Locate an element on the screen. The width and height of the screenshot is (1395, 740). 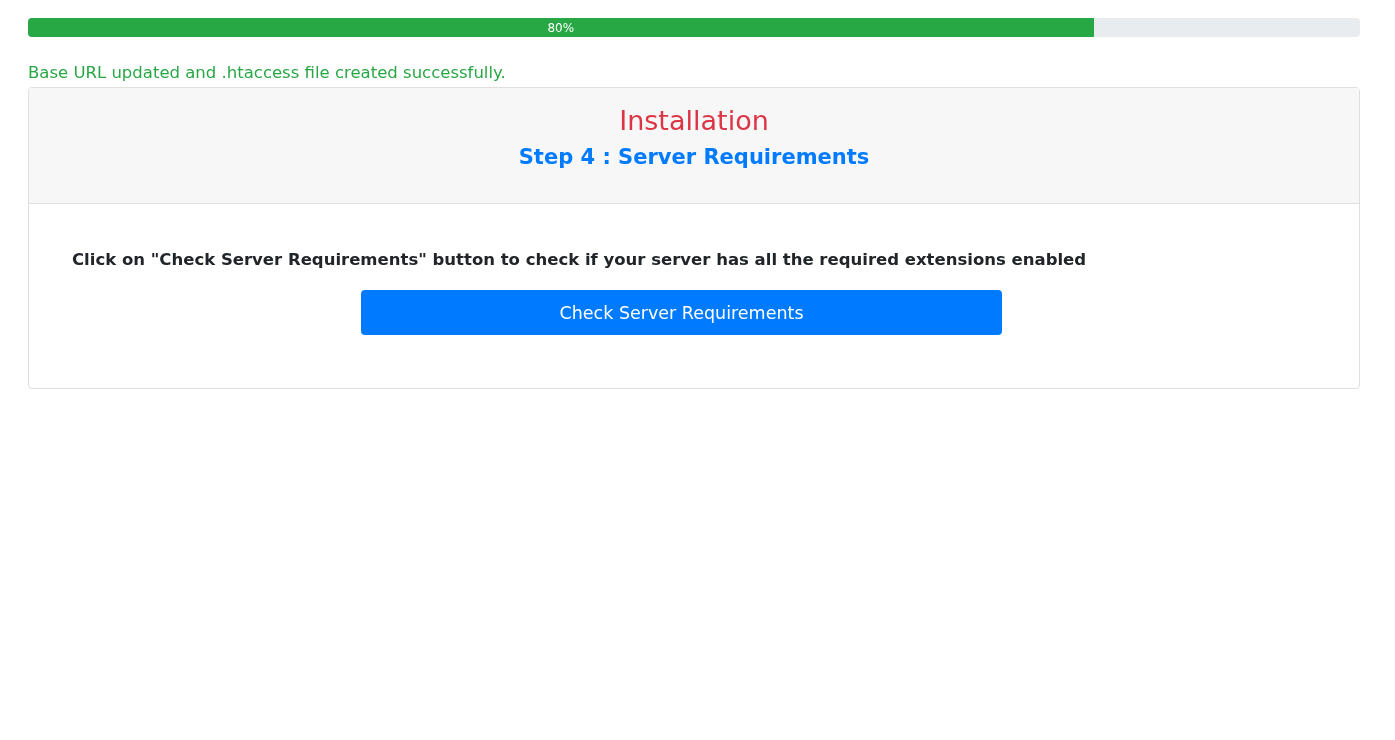
success-message: Base URL updated and .htaccess file created successfully. is located at coordinates (267, 73).